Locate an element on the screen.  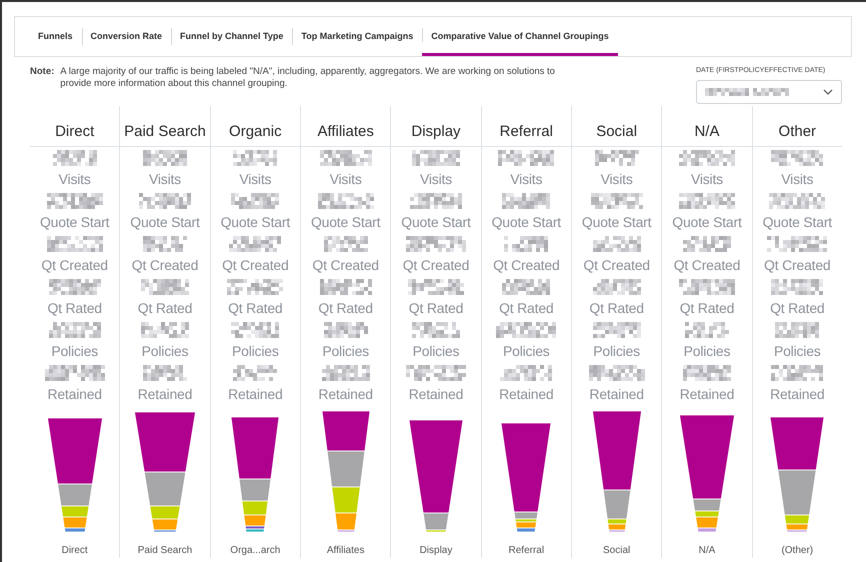
funnel-label: Paid Search is located at coordinates (165, 551).